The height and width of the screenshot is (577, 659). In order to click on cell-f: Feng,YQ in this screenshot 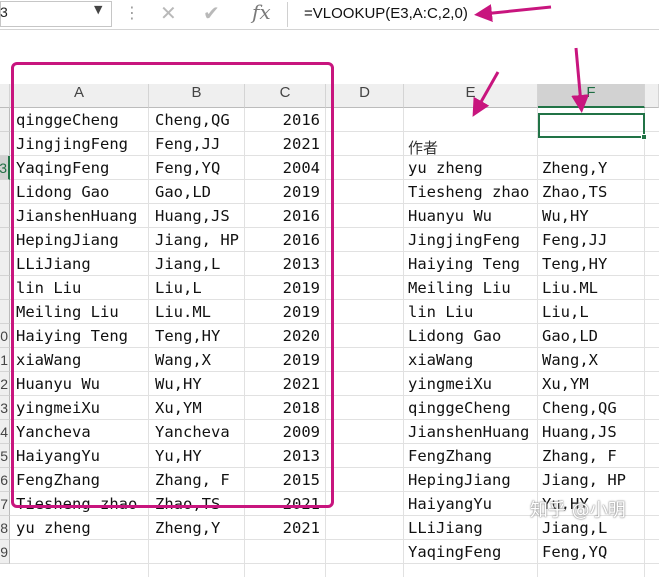, I will do `click(574, 552)`.